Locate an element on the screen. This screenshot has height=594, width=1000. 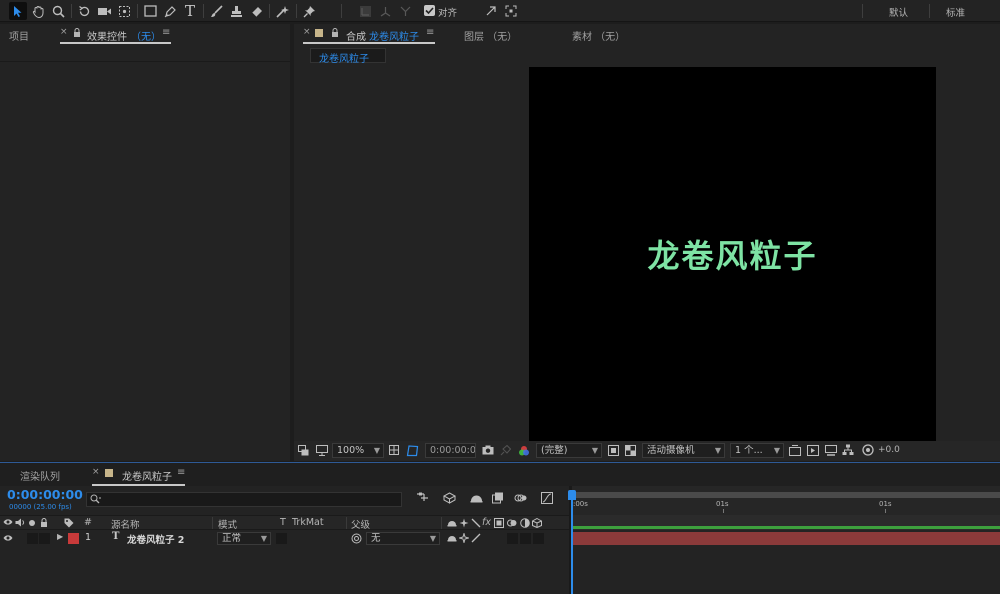
pen-tool-icon is located at coordinates (170, 11).